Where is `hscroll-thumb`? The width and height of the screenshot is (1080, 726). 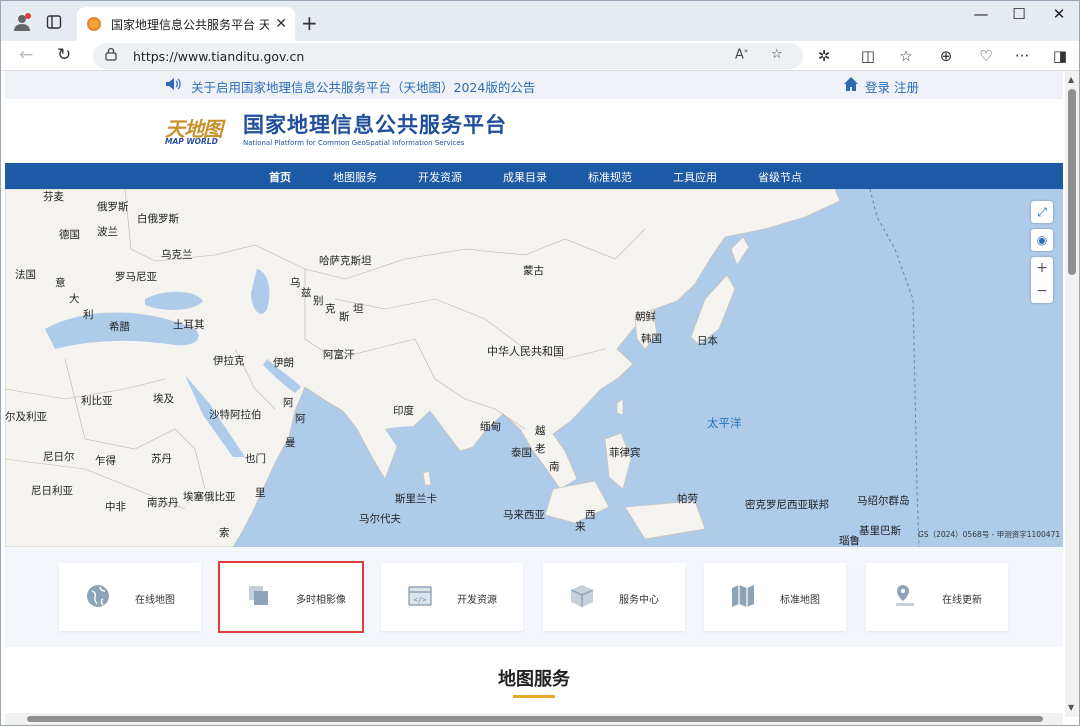 hscroll-thumb is located at coordinates (535, 719).